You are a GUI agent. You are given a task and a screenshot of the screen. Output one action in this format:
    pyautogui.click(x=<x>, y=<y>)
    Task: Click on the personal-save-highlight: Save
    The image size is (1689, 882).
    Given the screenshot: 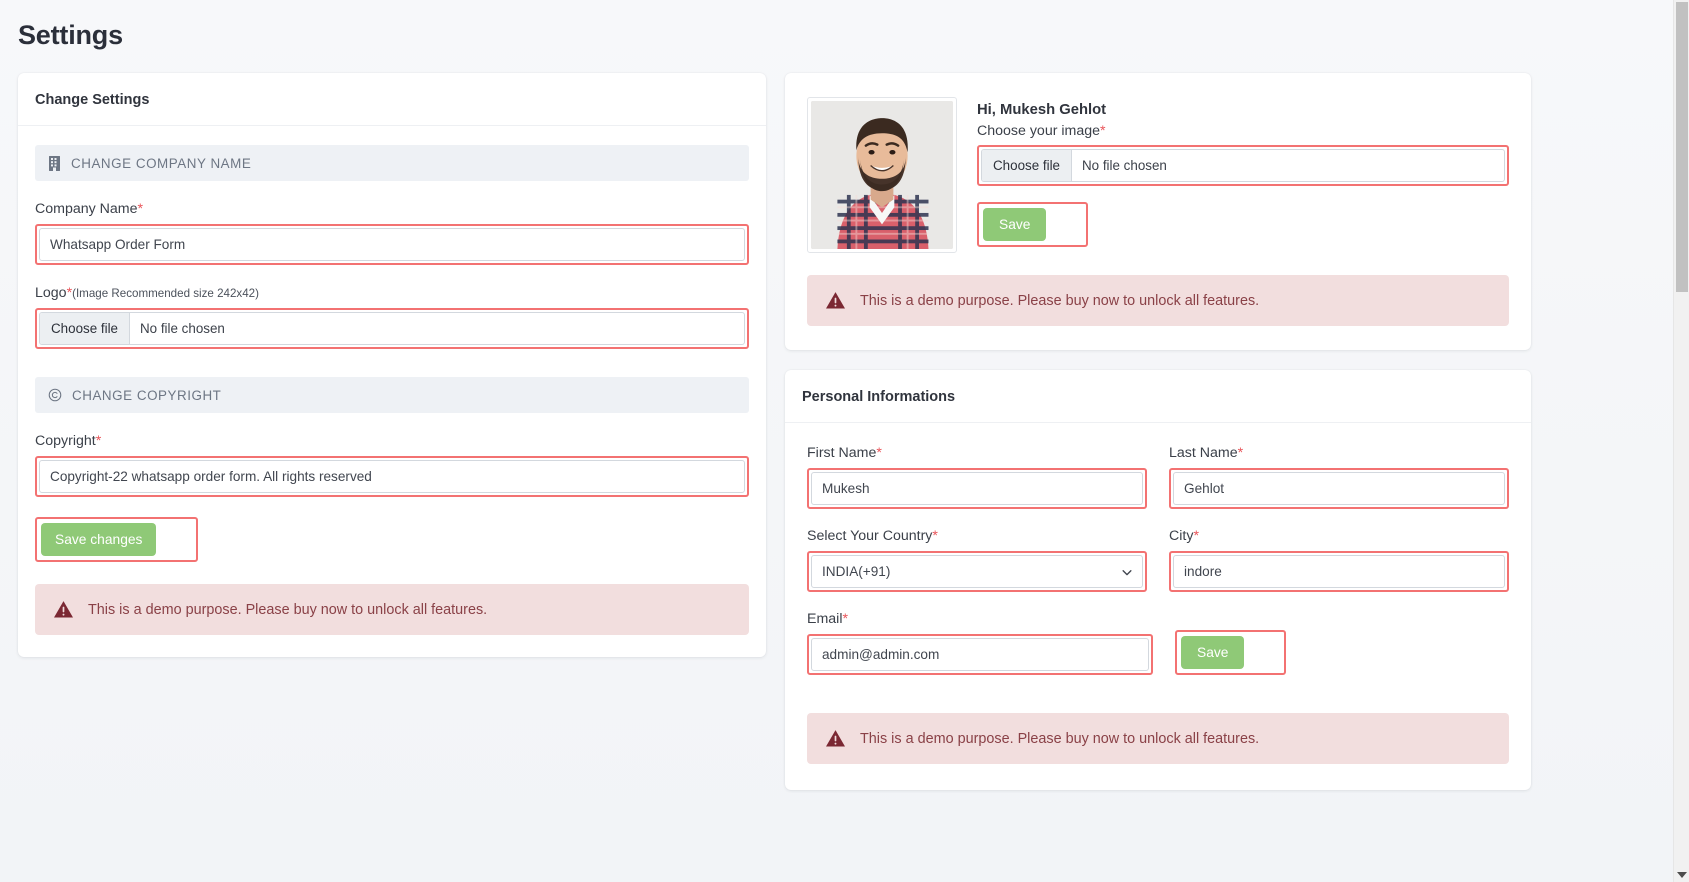 What is the action you would take?
    pyautogui.click(x=1231, y=652)
    